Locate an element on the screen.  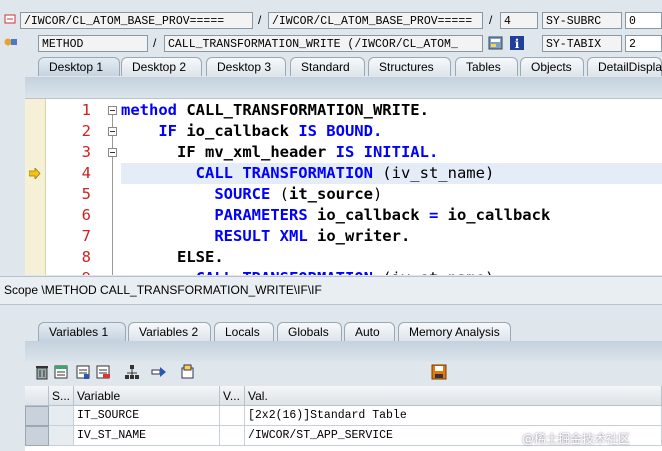
code-line: 2 IF io_callback IS BOUND. is located at coordinates (343, 131).